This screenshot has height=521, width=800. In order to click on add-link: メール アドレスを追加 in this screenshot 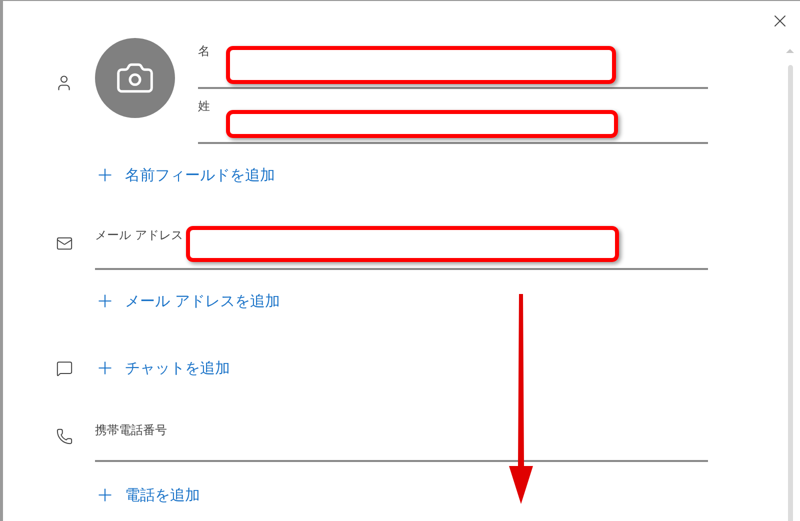, I will do `click(187, 301)`.